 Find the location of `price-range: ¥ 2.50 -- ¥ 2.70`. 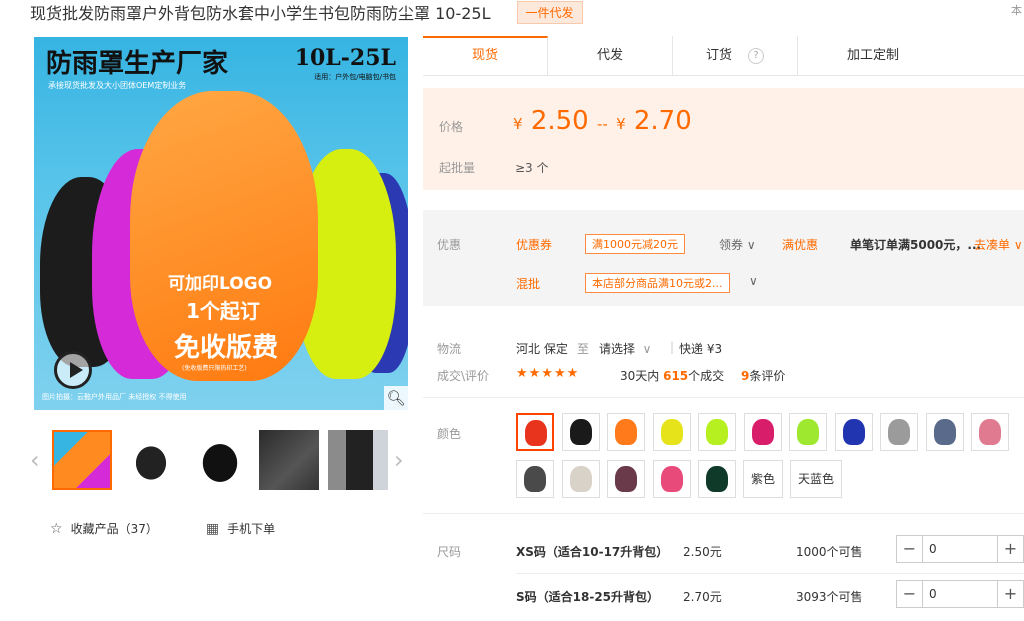

price-range: ¥ 2.50 -- ¥ 2.70 is located at coordinates (602, 121).